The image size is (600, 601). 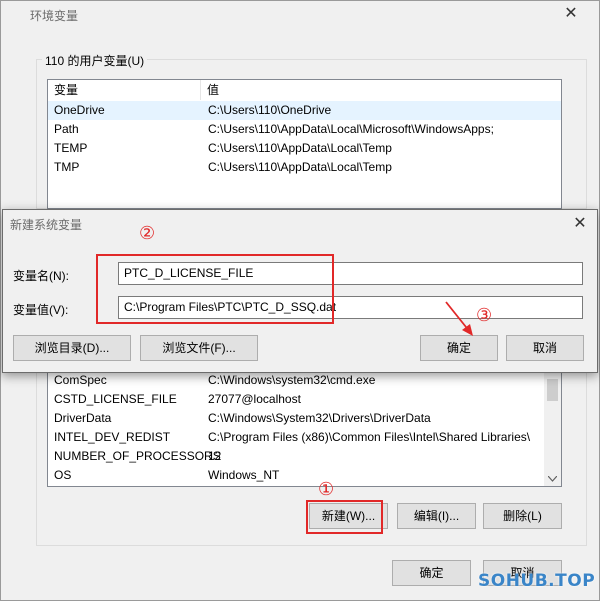 What do you see at coordinates (304, 399) in the screenshot?
I see `table-row: CSTD_LICENSE_FILE 27077@localhost` at bounding box center [304, 399].